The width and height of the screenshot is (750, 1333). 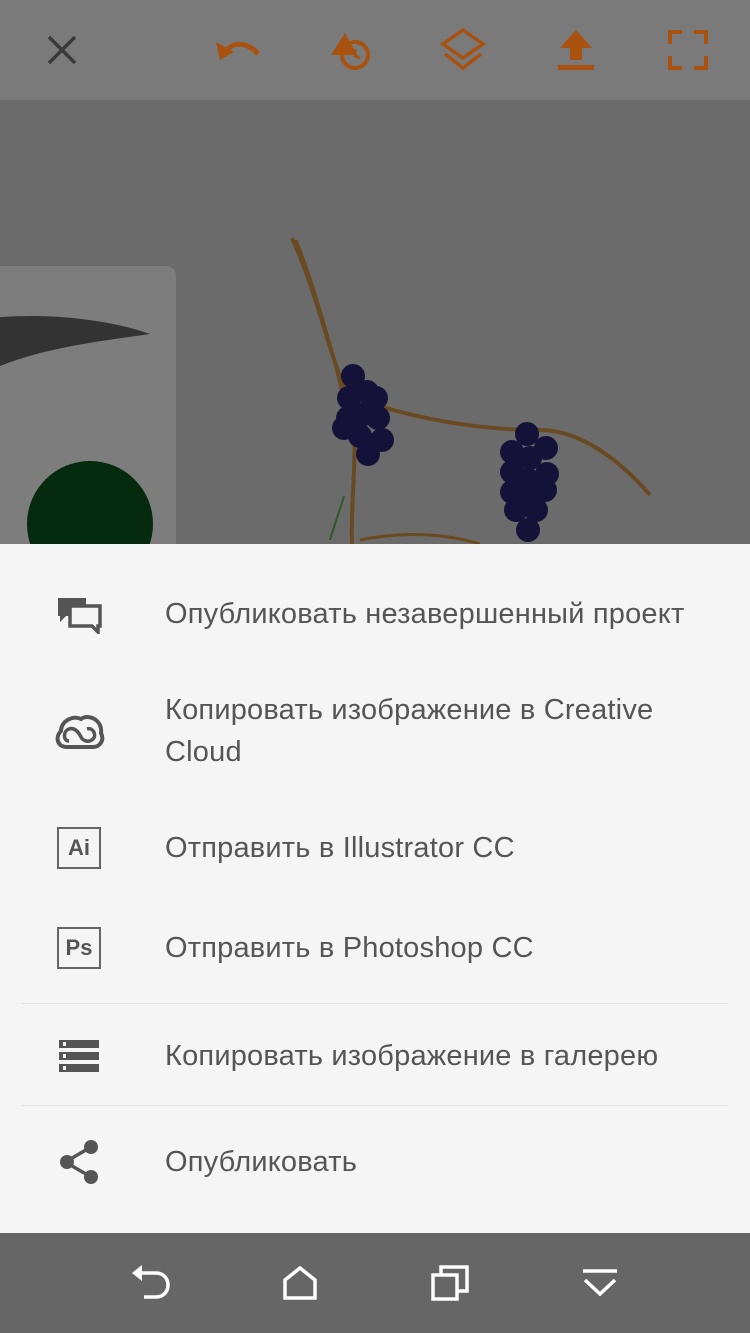 What do you see at coordinates (261, 1162) in the screenshot?
I see `menu-label: Опубликовать` at bounding box center [261, 1162].